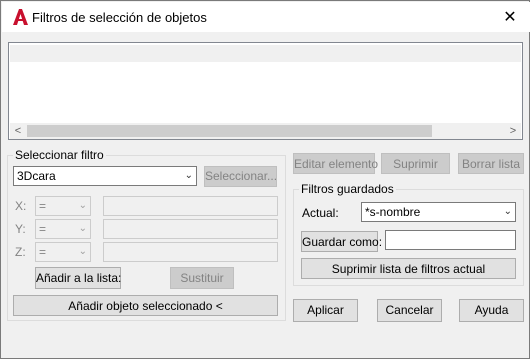  What do you see at coordinates (202, 278) in the screenshot?
I see `replace-button: Sustituir` at bounding box center [202, 278].